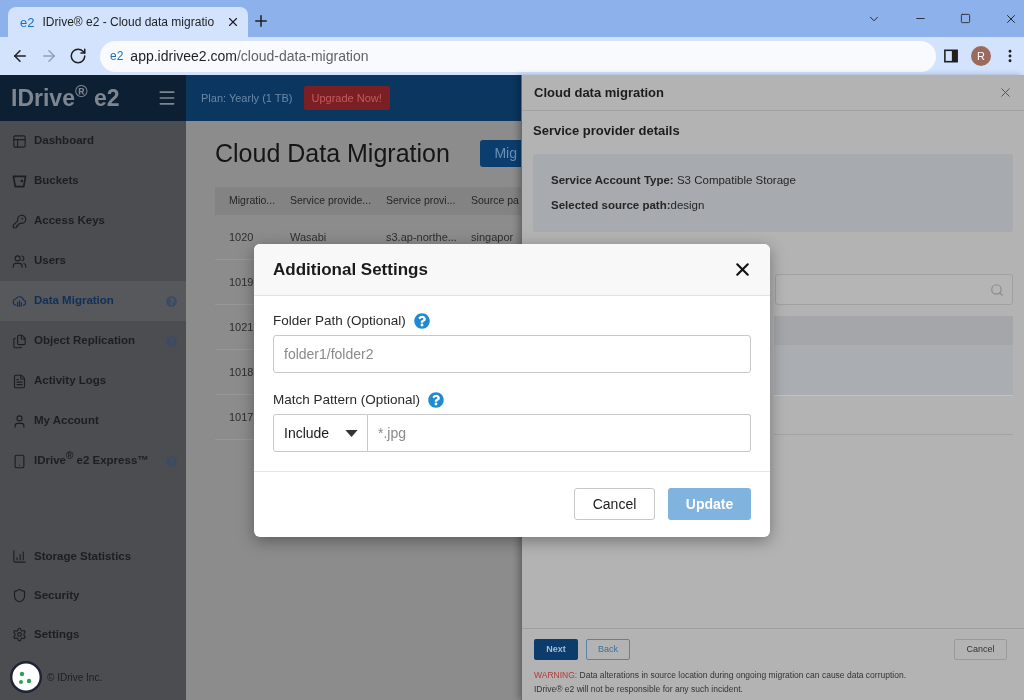 This screenshot has width=1024, height=700. Describe the element at coordinates (19, 341) in the screenshot. I see `files-icon` at that location.